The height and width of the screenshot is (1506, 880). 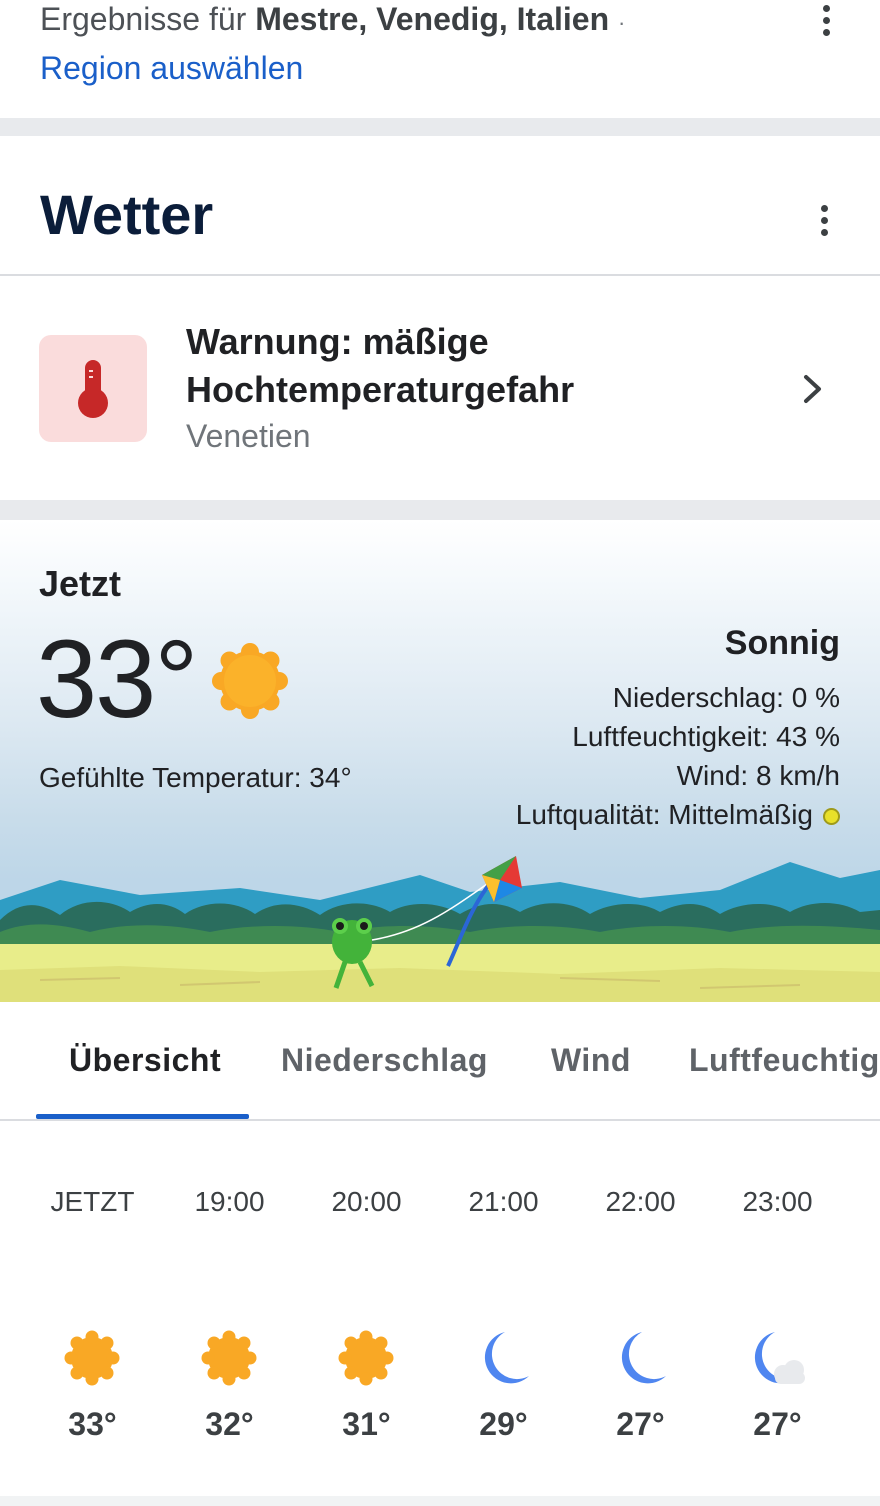 What do you see at coordinates (127, 214) in the screenshot?
I see `weather-card-title: Wetter` at bounding box center [127, 214].